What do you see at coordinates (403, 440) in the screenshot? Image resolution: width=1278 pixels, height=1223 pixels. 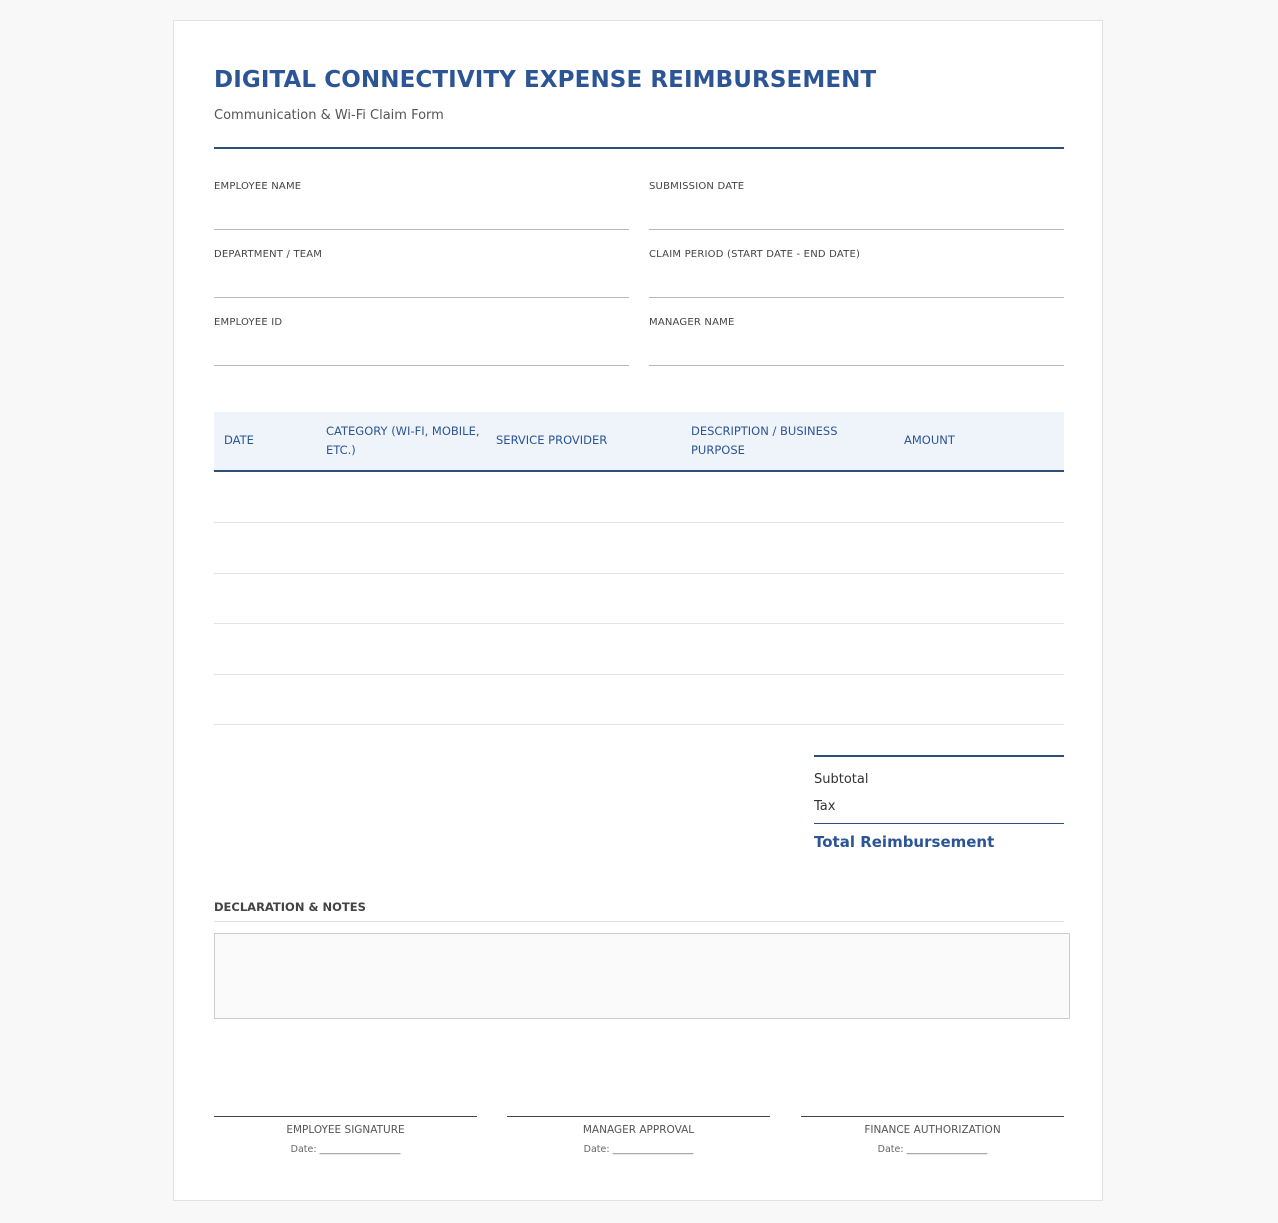 I see `column-header-category: CATEGORY (WI-FI, MOBILE, ETC.)` at bounding box center [403, 440].